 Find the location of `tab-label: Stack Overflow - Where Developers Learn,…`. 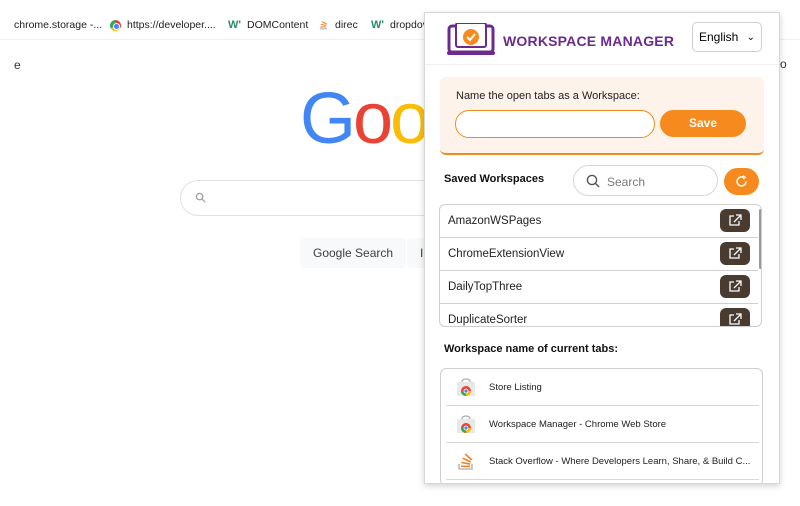

tab-label: Stack Overflow - Where Developers Learn,… is located at coordinates (620, 461).